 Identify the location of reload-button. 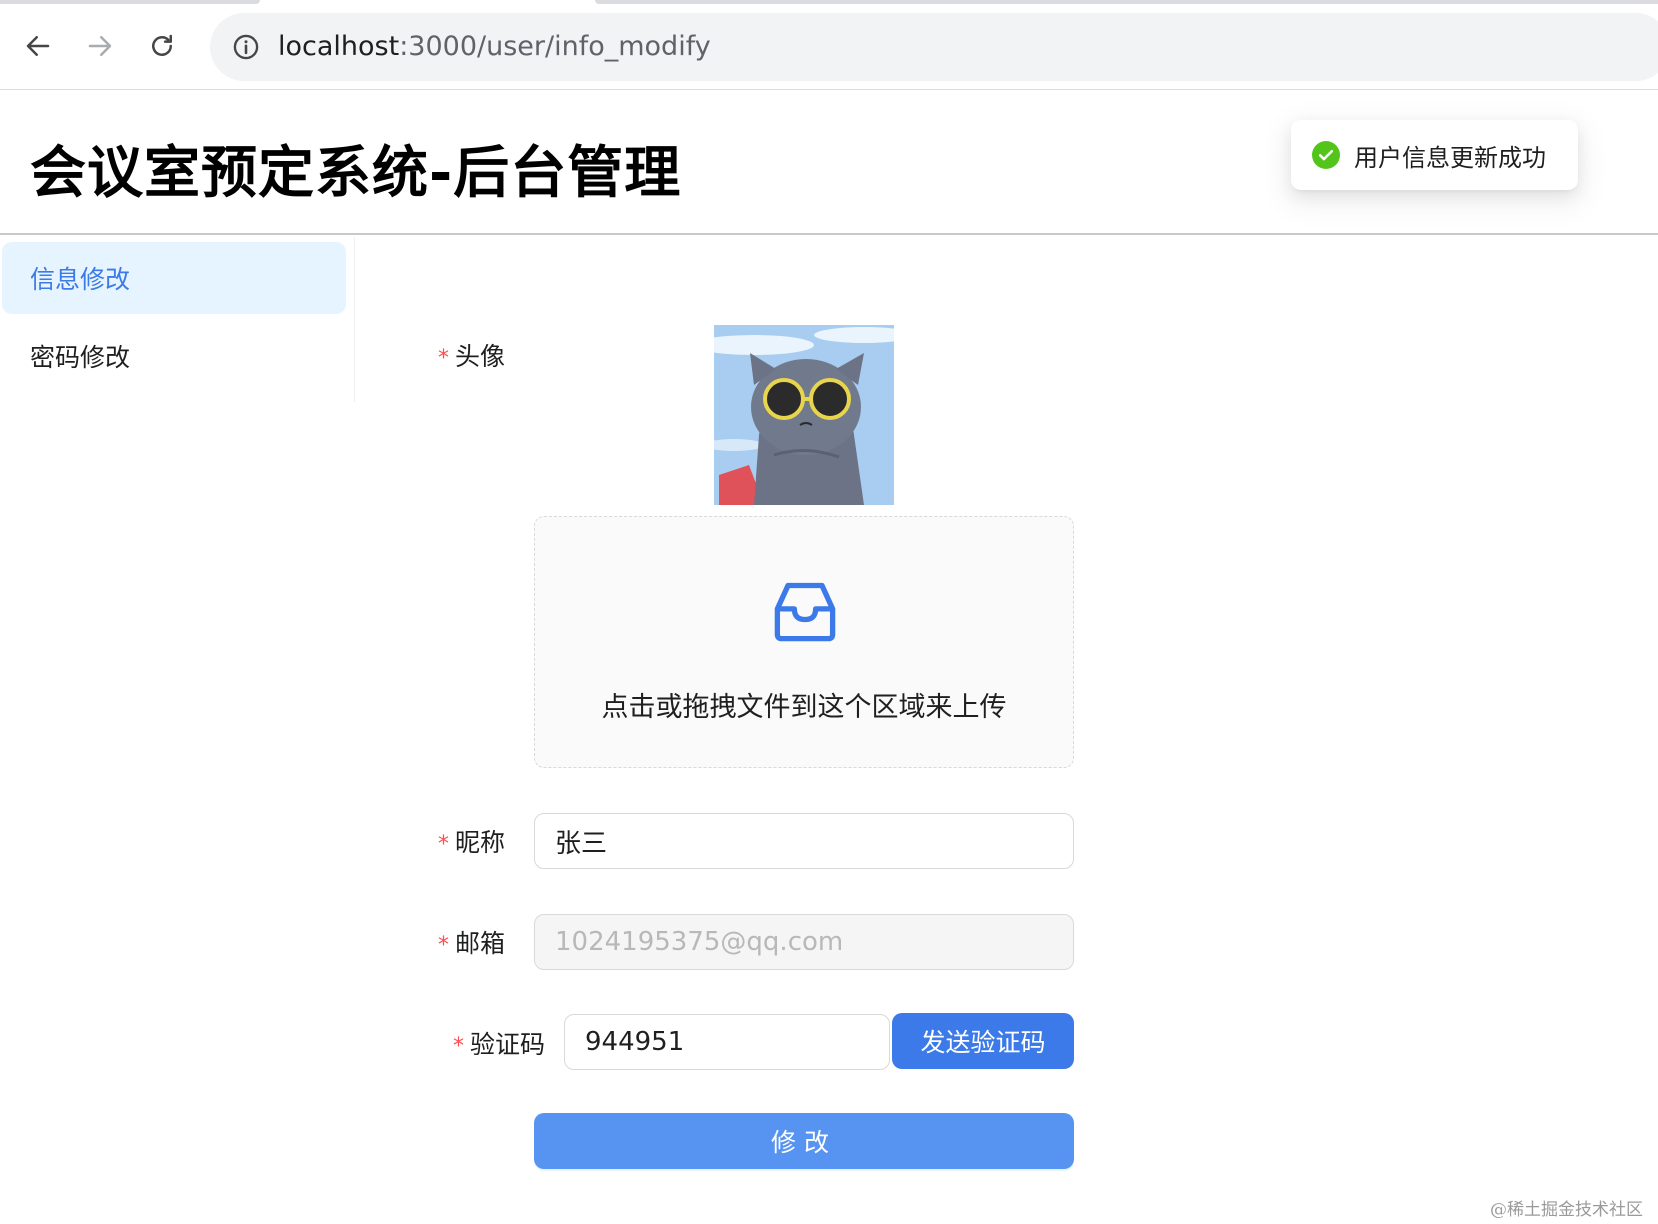
(162, 46).